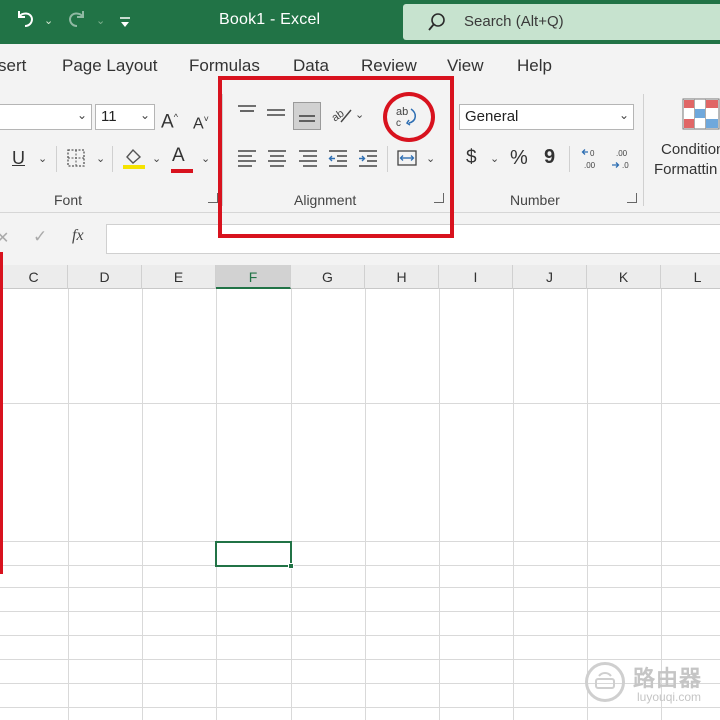 Image resolution: width=720 pixels, height=720 pixels. I want to click on search-icon, so click(437, 22).